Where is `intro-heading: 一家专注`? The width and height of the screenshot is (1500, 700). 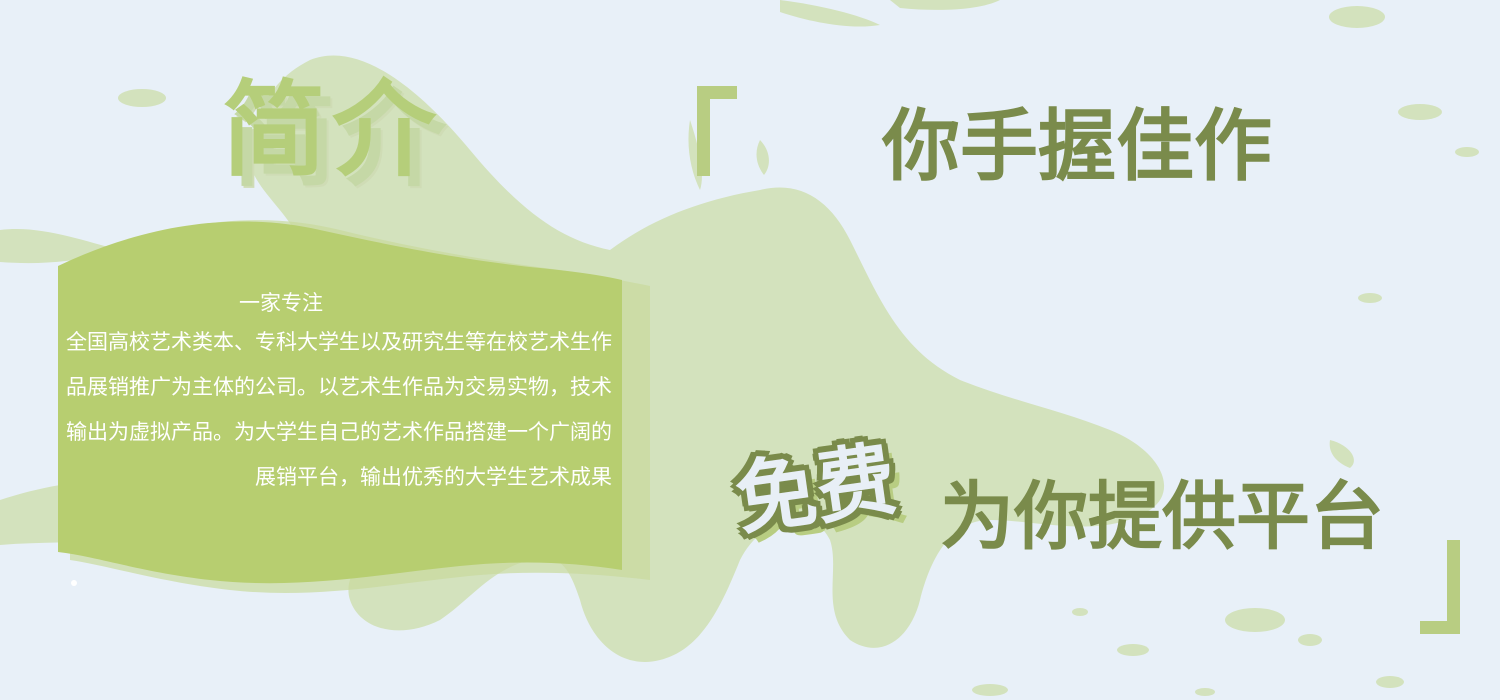
intro-heading: 一家专注 is located at coordinates (281, 303).